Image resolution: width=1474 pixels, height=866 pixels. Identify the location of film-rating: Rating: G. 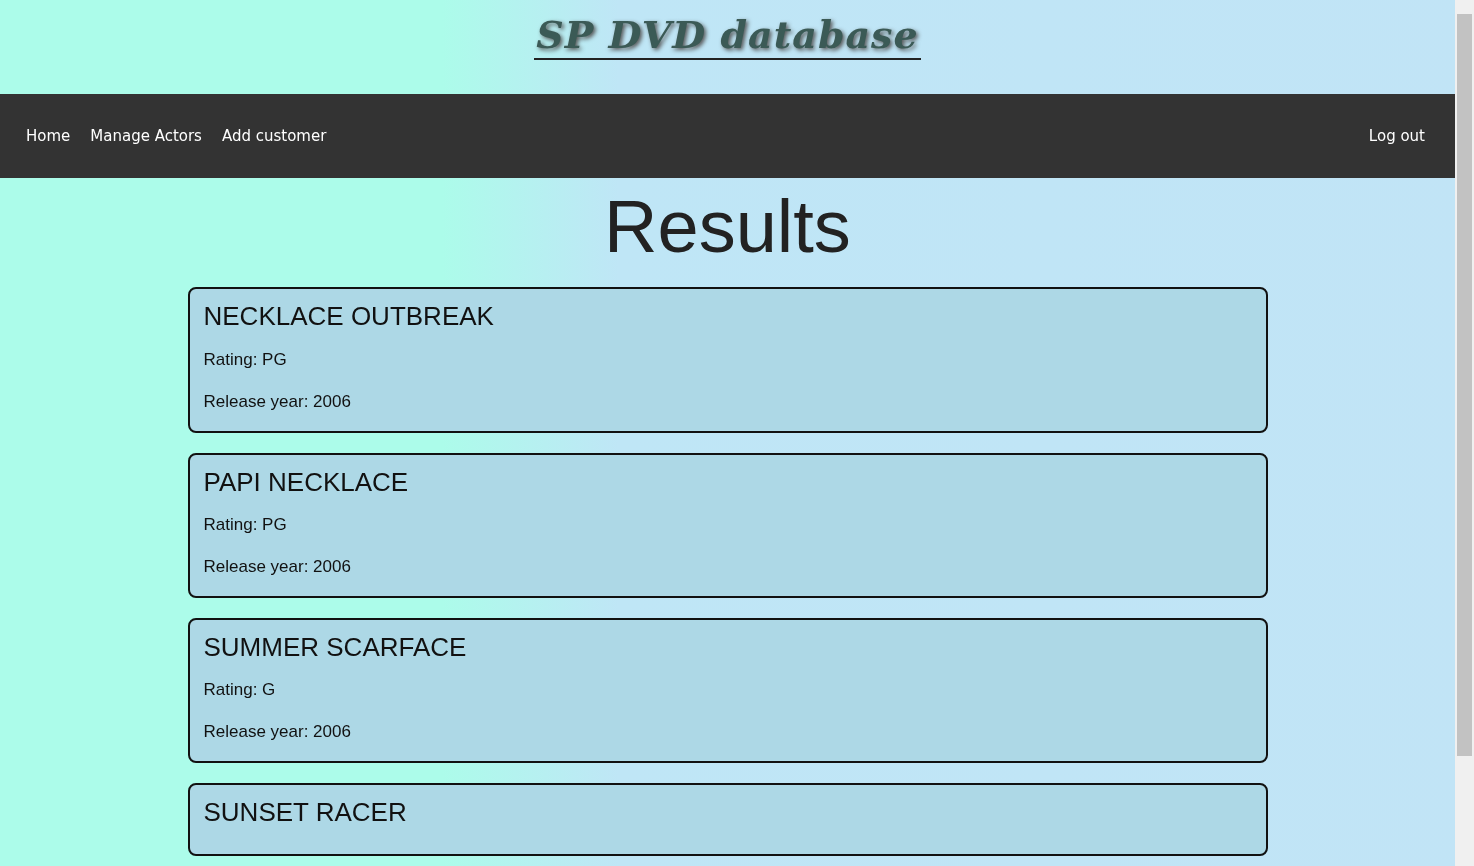
(240, 689).